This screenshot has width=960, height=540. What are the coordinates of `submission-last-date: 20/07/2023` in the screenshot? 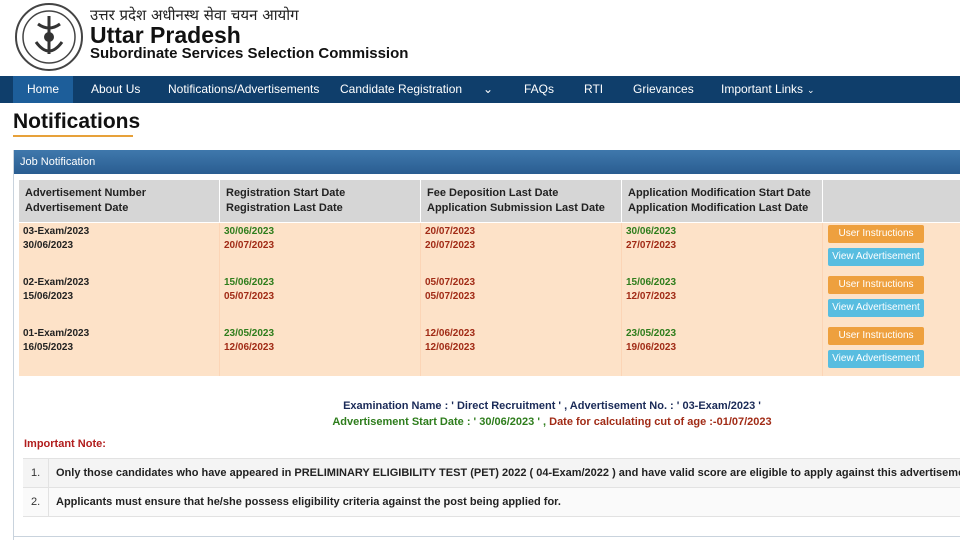 It's located at (450, 245).